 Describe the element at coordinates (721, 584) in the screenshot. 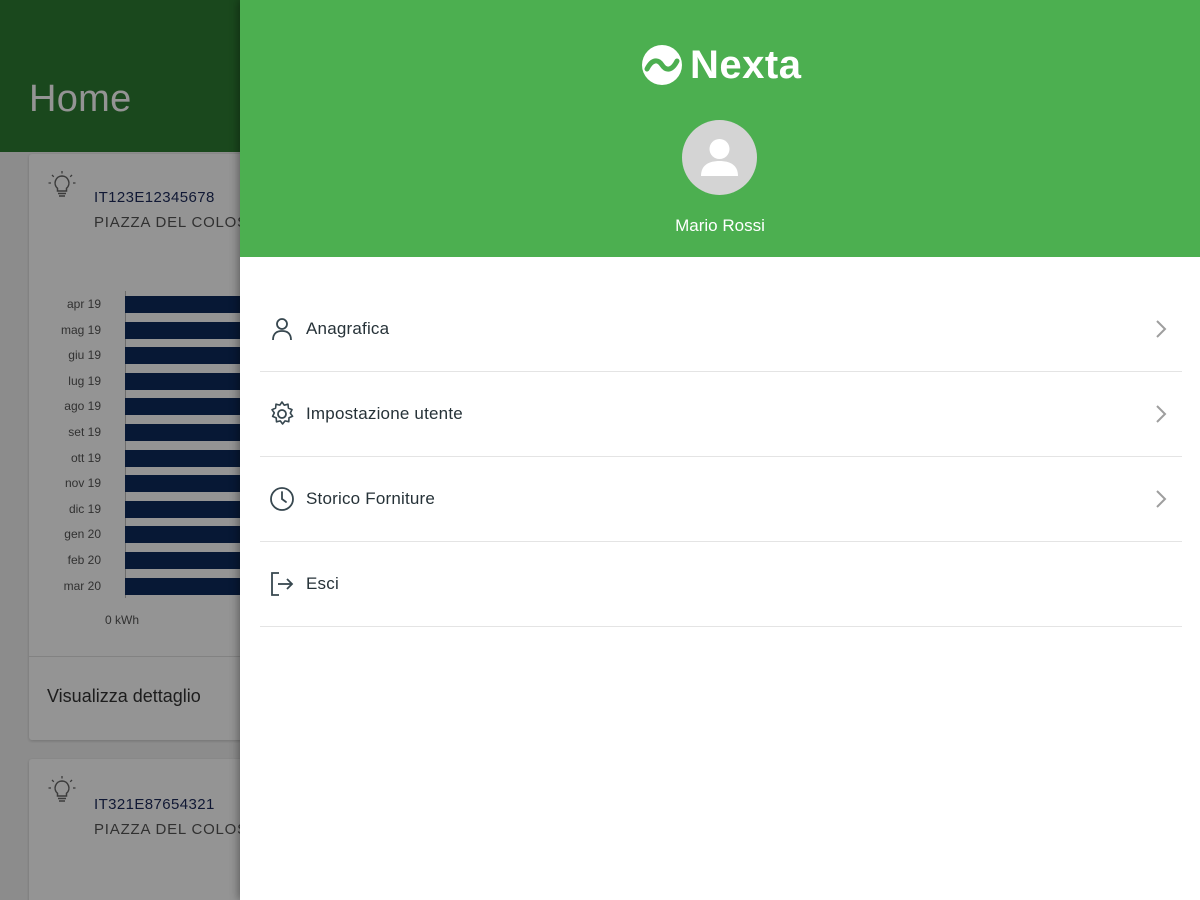

I see `menu-item-esci: Esci` at that location.